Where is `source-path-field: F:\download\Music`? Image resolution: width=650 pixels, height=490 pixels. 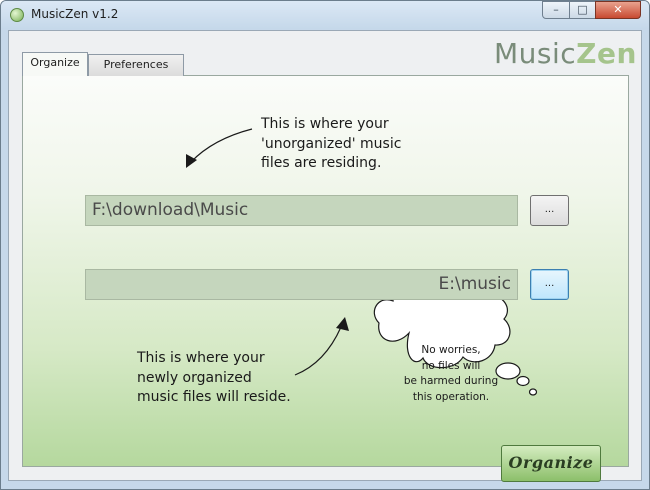 source-path-field: F:\download\Music is located at coordinates (301, 210).